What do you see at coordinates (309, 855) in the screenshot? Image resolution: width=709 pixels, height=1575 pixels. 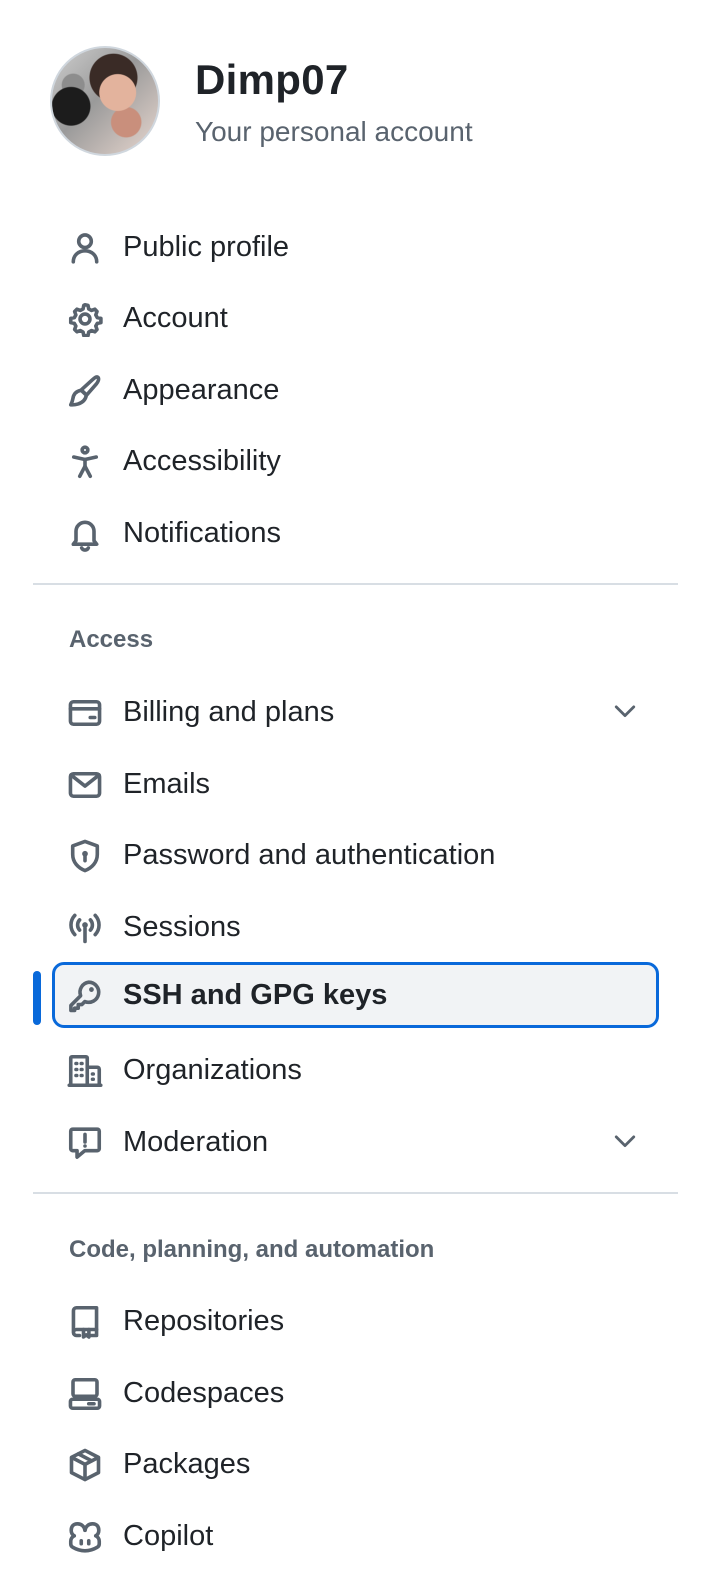 I see `nav-item-label: Password and authentication` at bounding box center [309, 855].